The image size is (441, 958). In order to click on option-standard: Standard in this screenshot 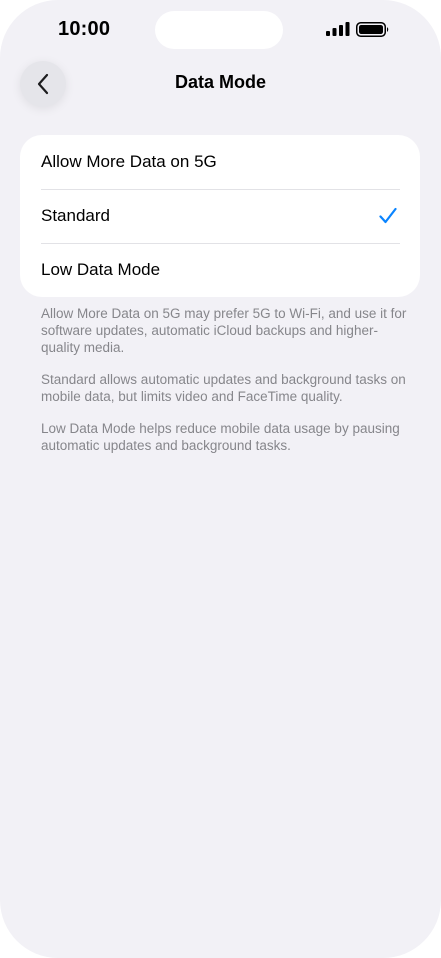, I will do `click(220, 216)`.